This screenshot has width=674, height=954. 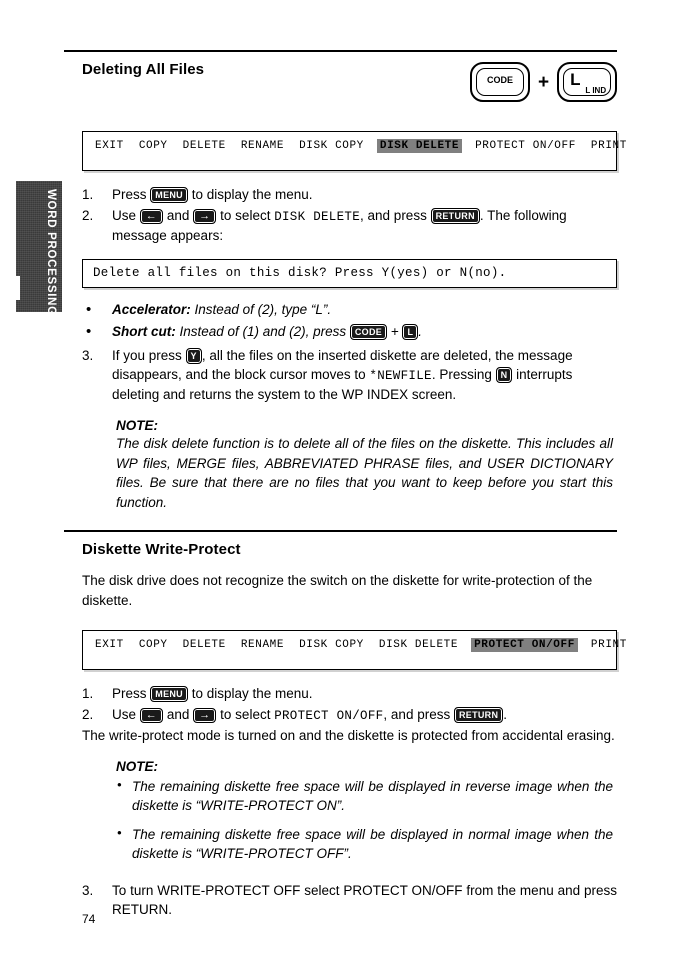 What do you see at coordinates (151, 310) in the screenshot?
I see `accelerator-label: Accelerator:` at bounding box center [151, 310].